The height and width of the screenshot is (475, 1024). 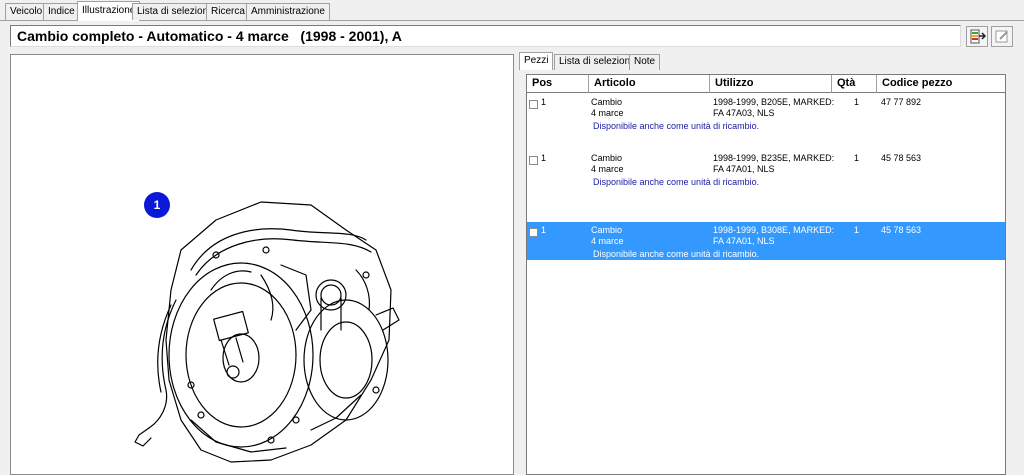 I want to click on export-button, so click(x=977, y=36).